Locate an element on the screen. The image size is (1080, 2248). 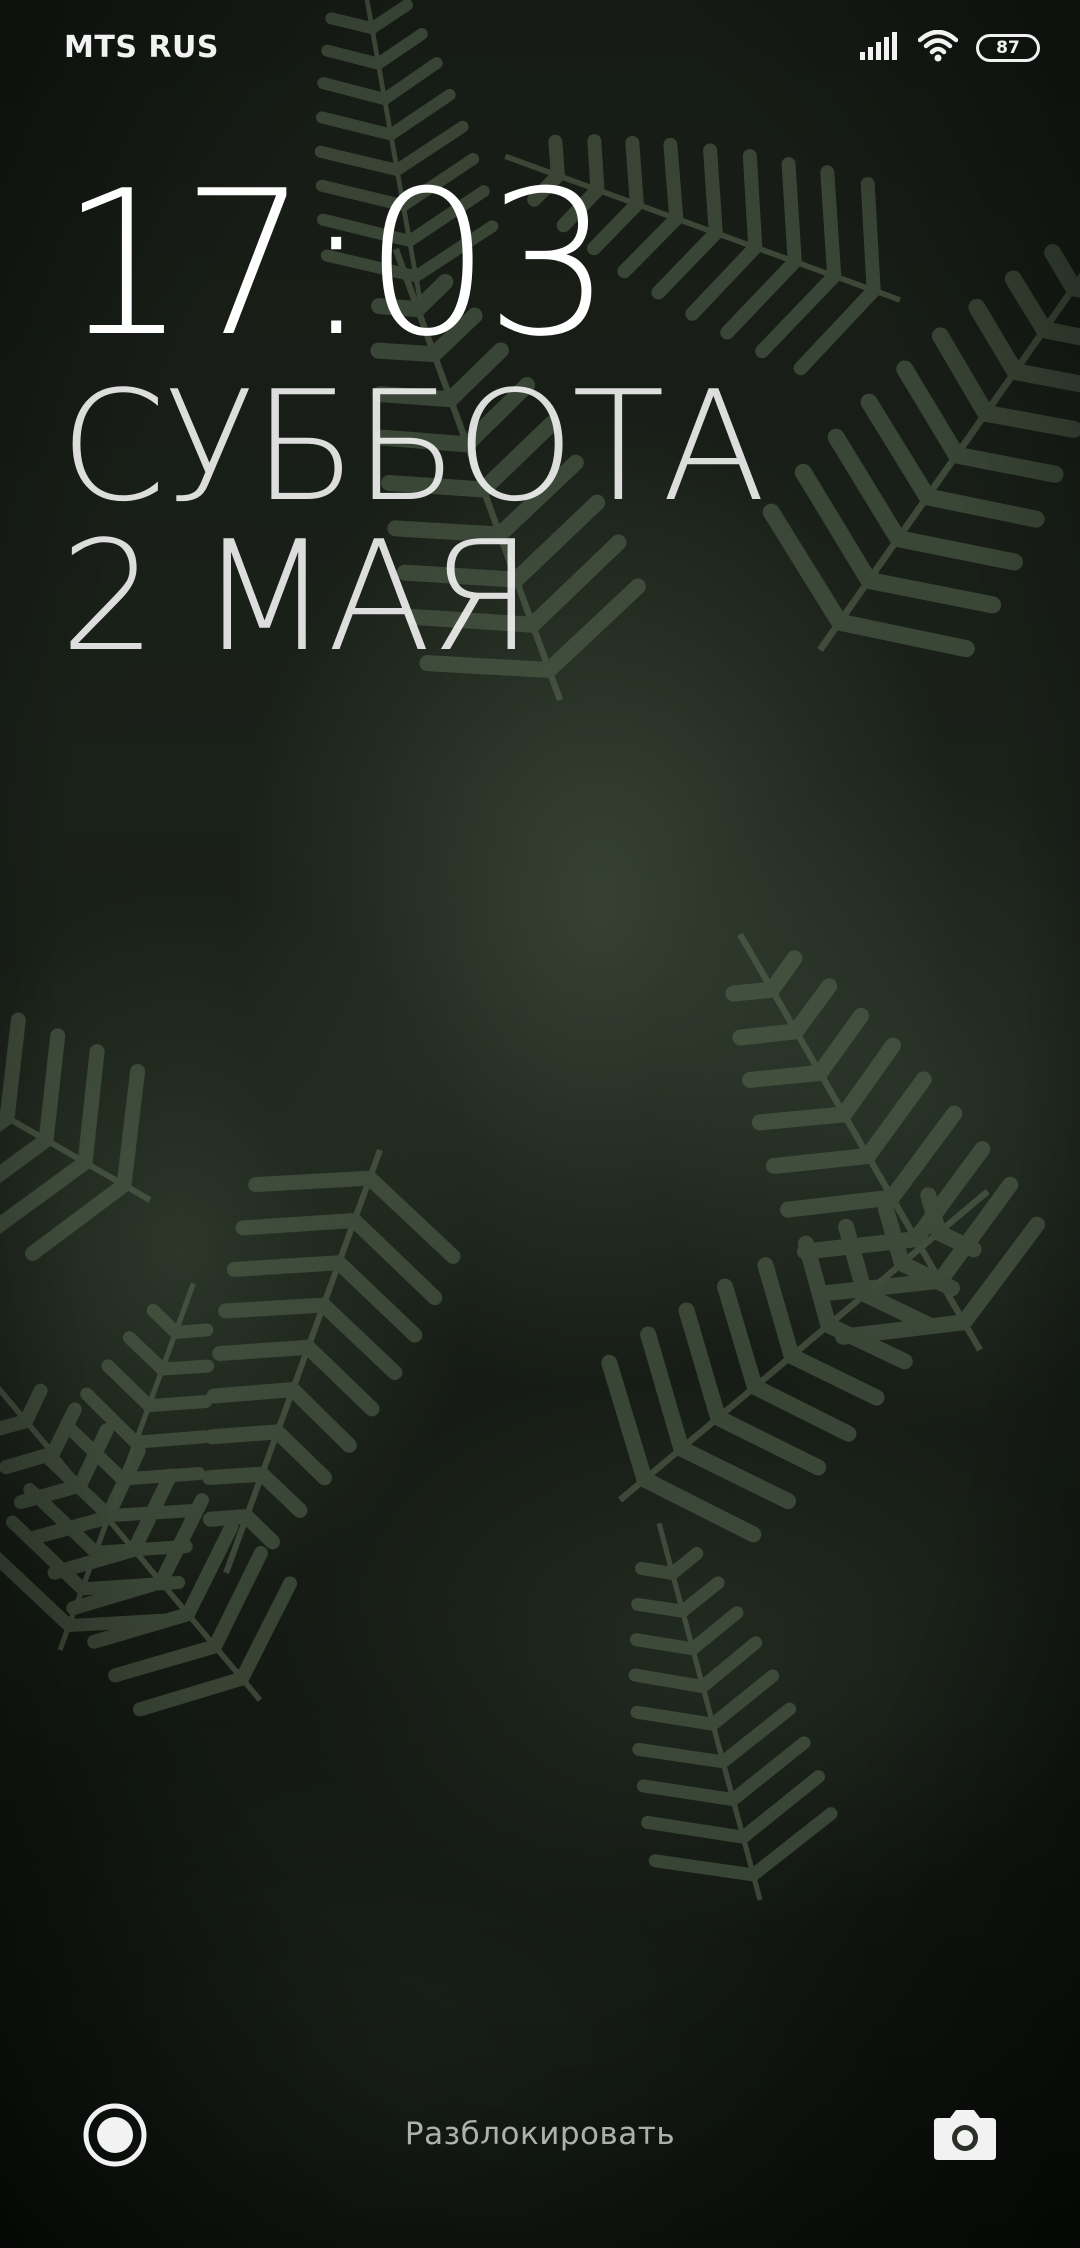
lock-time: 17:03 is located at coordinates (336, 264).